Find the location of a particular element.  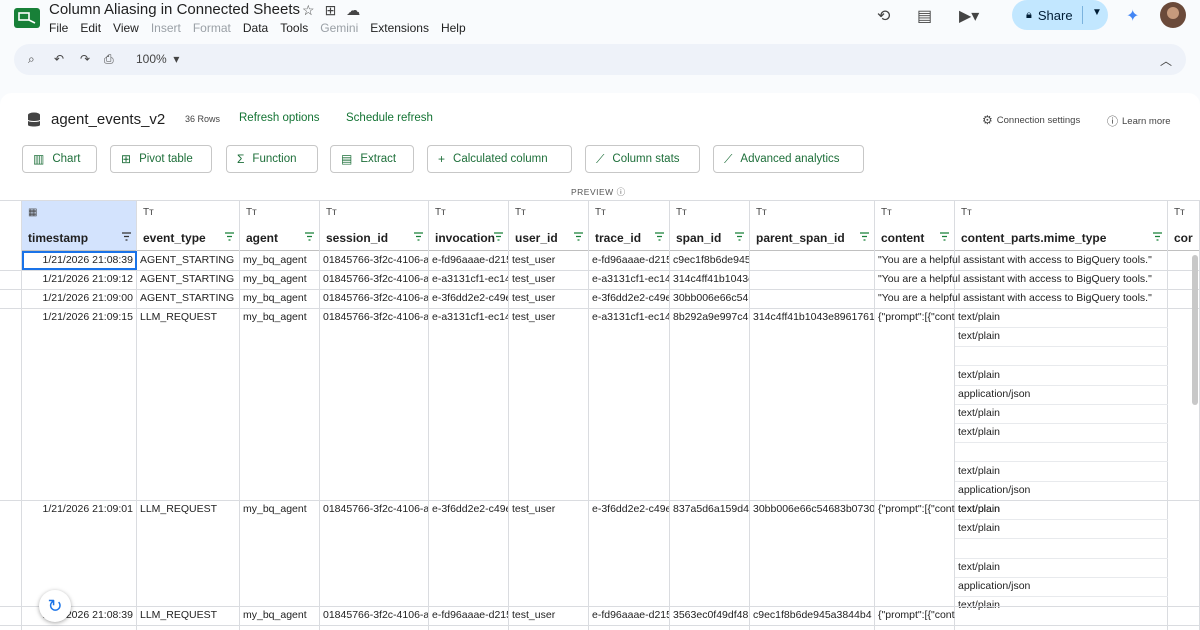

table-cell-span-id: 314c4ff41b1043e8961761e2ac8a4a7c is located at coordinates (709, 279).